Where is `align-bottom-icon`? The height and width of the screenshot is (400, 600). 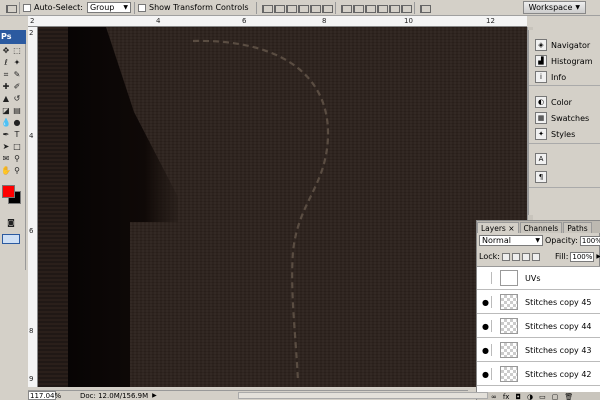
align-bottom-icon is located at coordinates (290, 8).